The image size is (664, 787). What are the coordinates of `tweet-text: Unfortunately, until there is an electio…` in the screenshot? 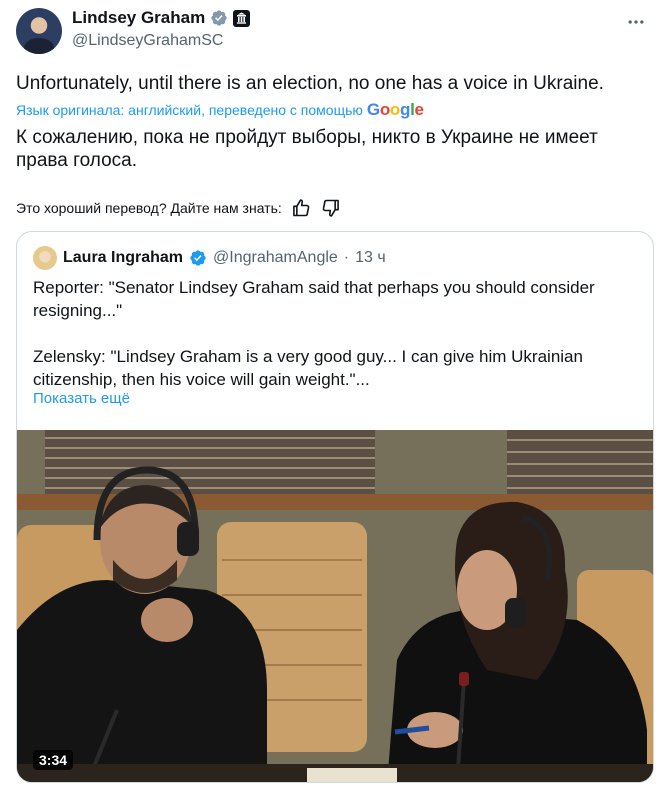 It's located at (310, 83).